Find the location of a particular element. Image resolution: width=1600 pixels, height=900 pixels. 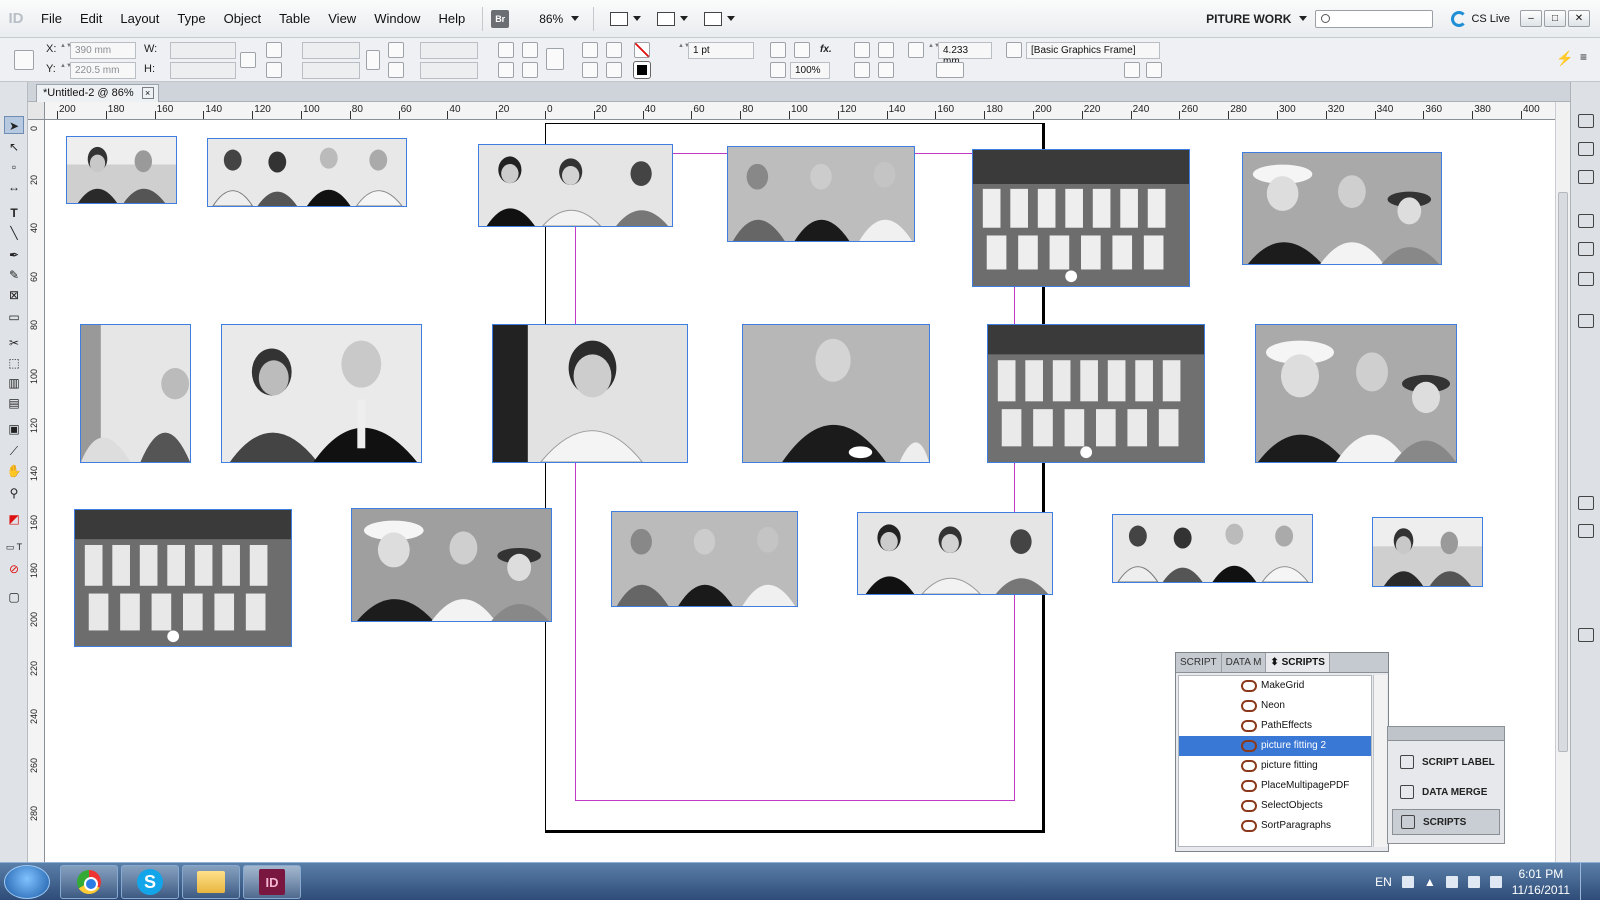

swatches-panel-icon is located at coordinates (1586, 221).